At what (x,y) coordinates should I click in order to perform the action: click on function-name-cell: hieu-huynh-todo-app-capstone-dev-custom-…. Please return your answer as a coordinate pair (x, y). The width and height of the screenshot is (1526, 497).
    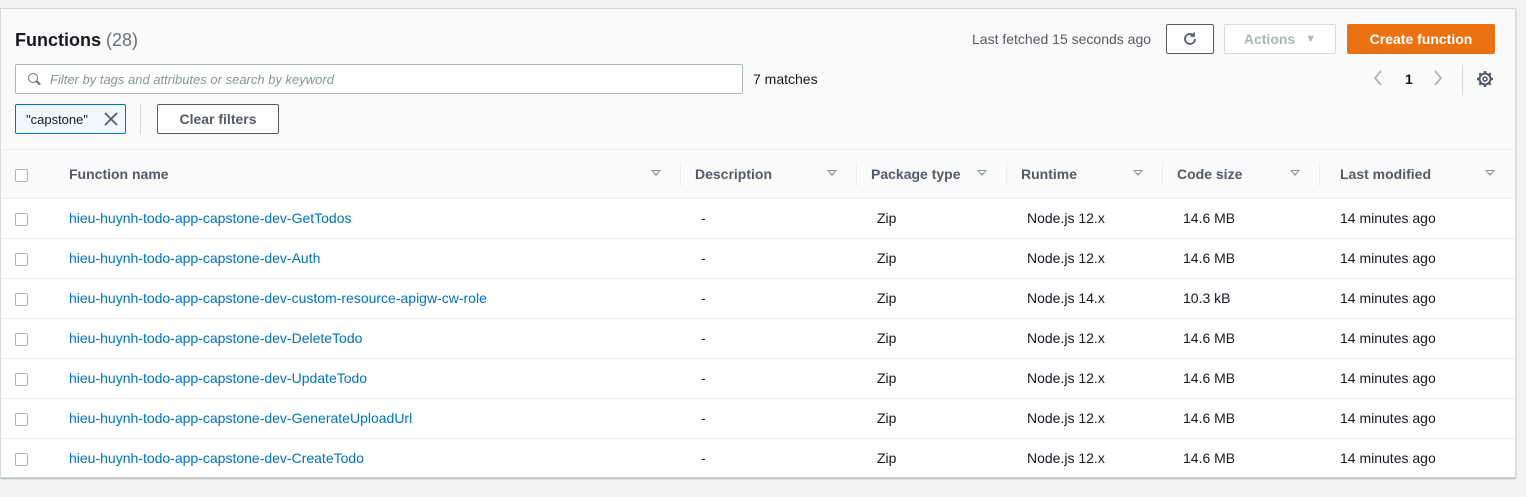
    Looking at the image, I should click on (368, 298).